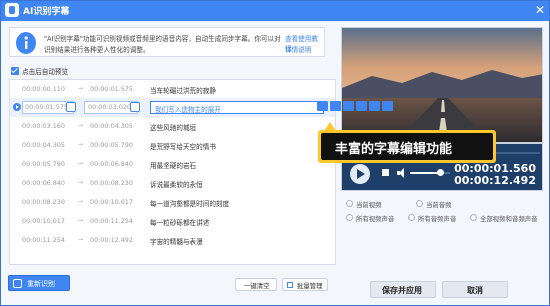  I want to click on option-label: 所有音频声音, so click(437, 219).